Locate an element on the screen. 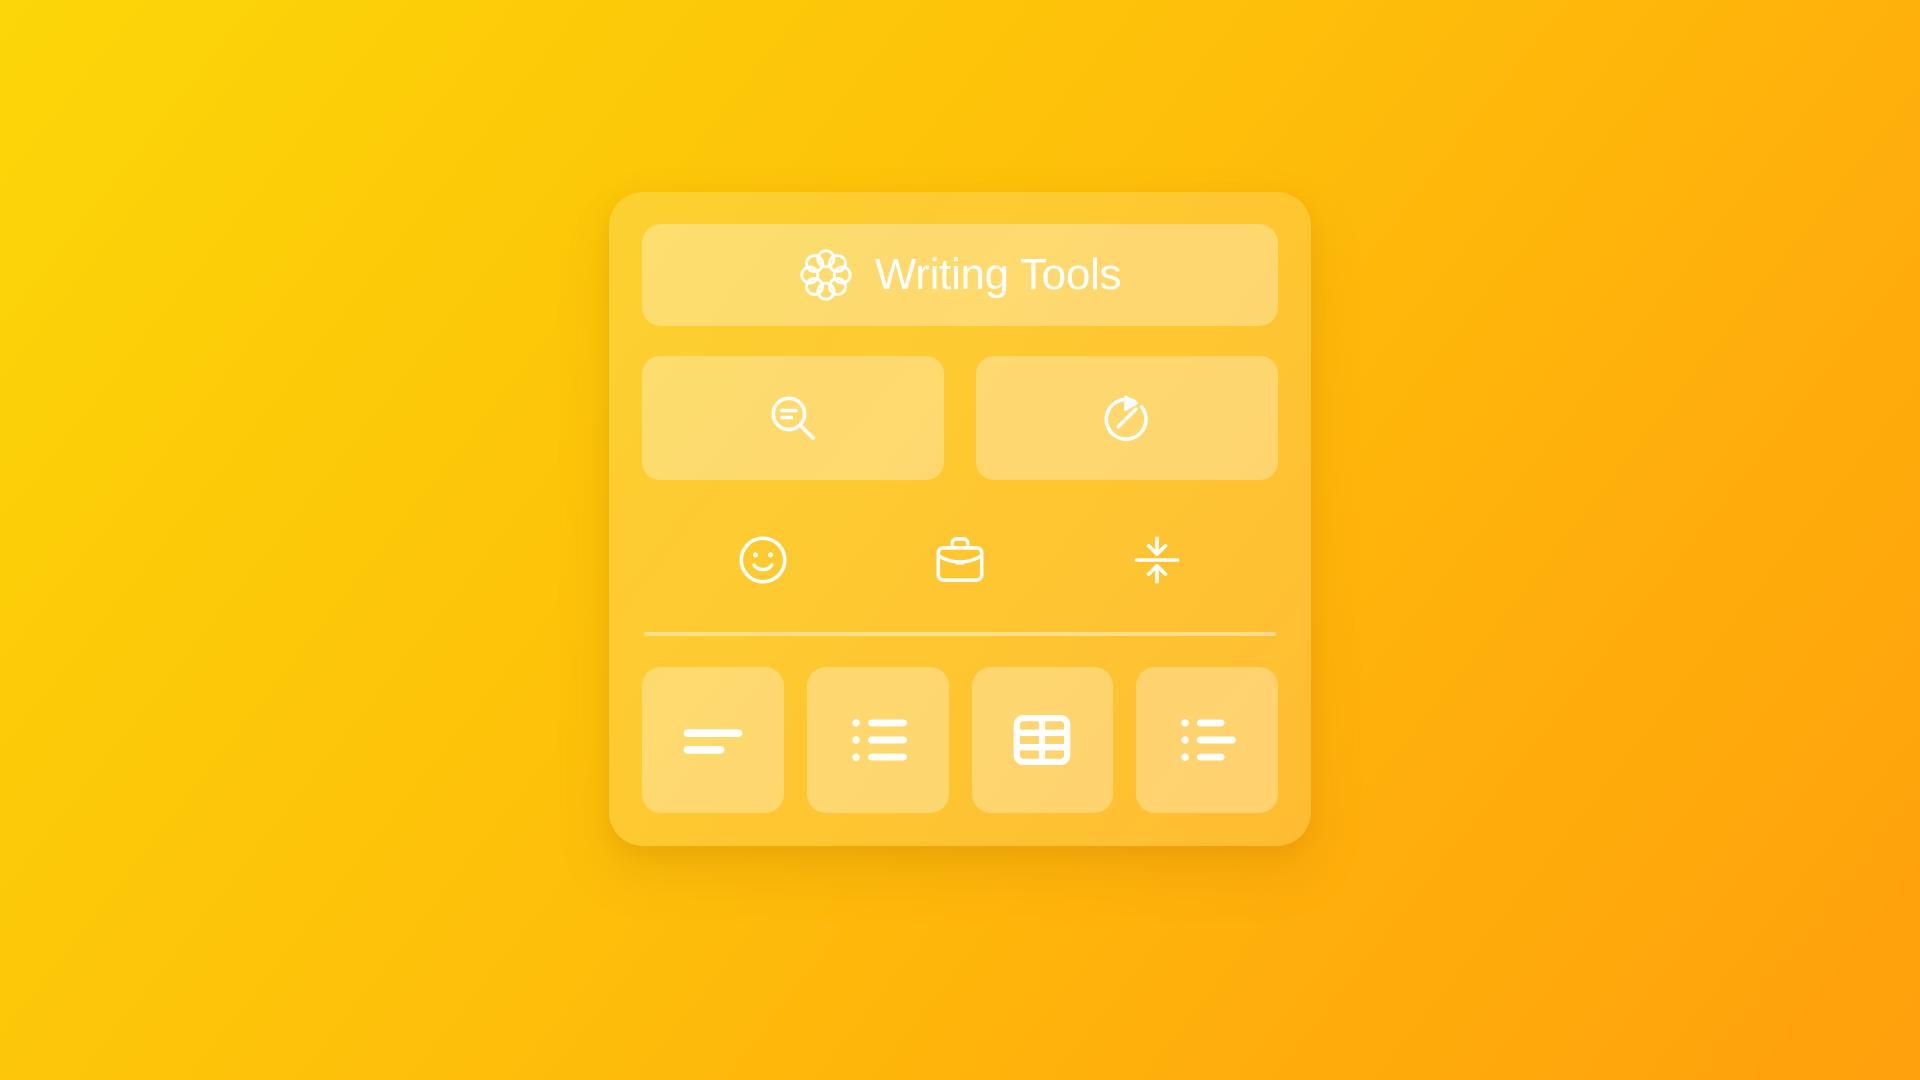 Image resolution: width=1920 pixels, height=1080 pixels. magnifier-text-icon is located at coordinates (793, 418).